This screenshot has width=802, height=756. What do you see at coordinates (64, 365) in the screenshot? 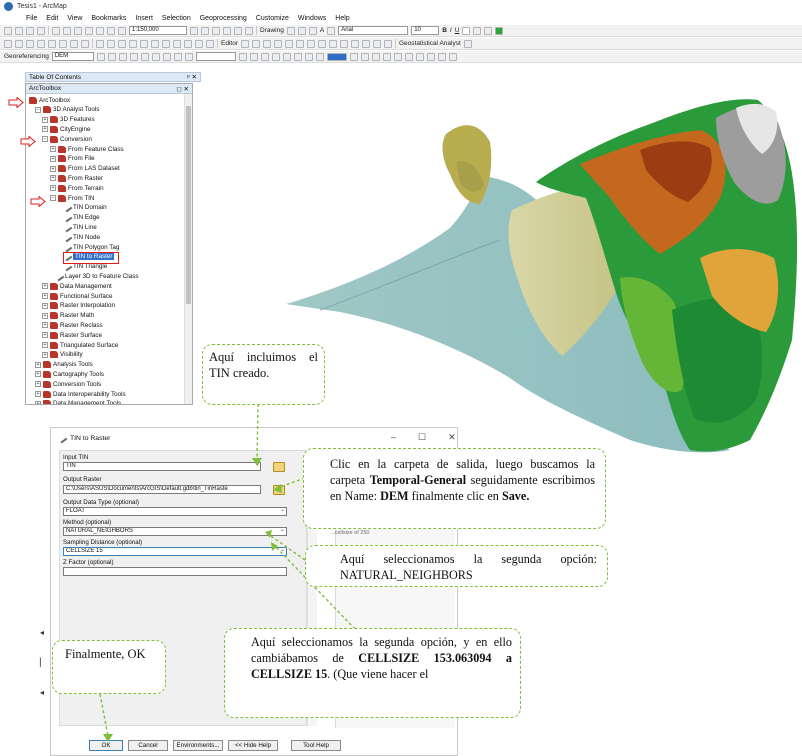
I see `tree-item: + Analysis Tools` at bounding box center [64, 365].